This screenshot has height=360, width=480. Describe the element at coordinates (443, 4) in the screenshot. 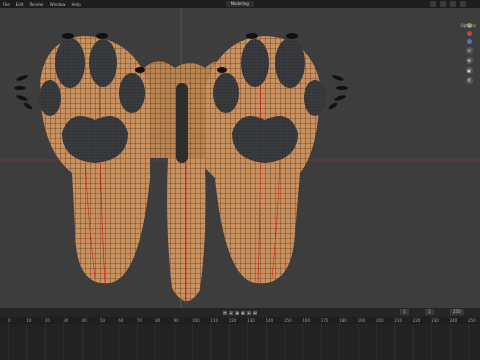

I see `shading-solid-icon` at that location.